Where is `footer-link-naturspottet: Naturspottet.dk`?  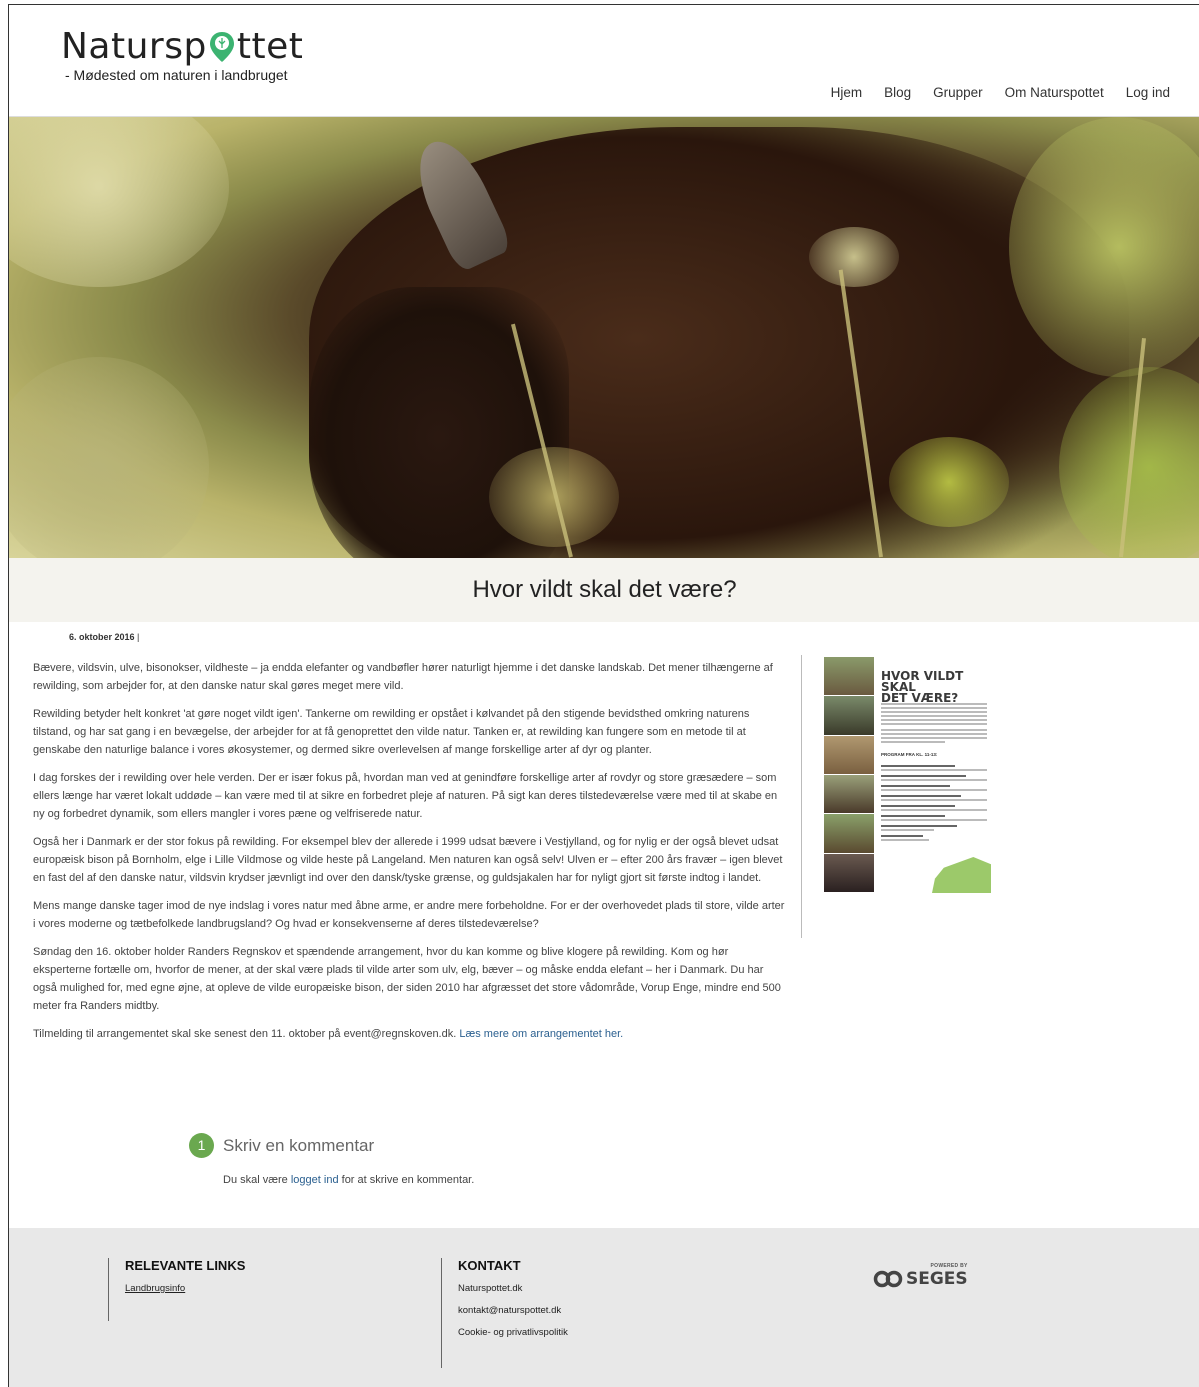 footer-link-naturspottet: Naturspottet.dk is located at coordinates (490, 1288).